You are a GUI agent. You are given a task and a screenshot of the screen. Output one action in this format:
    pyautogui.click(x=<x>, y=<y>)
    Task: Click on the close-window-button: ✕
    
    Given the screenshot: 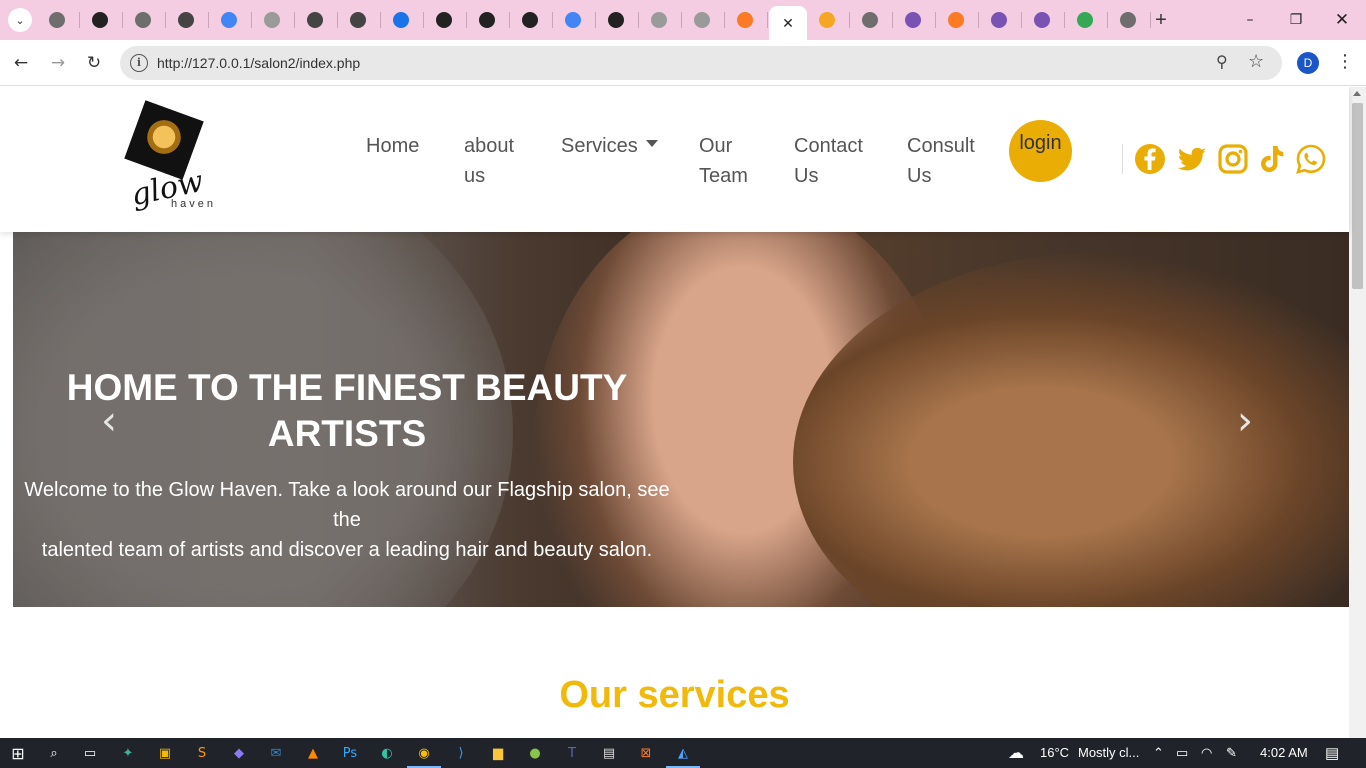 What is the action you would take?
    pyautogui.click(x=1342, y=20)
    